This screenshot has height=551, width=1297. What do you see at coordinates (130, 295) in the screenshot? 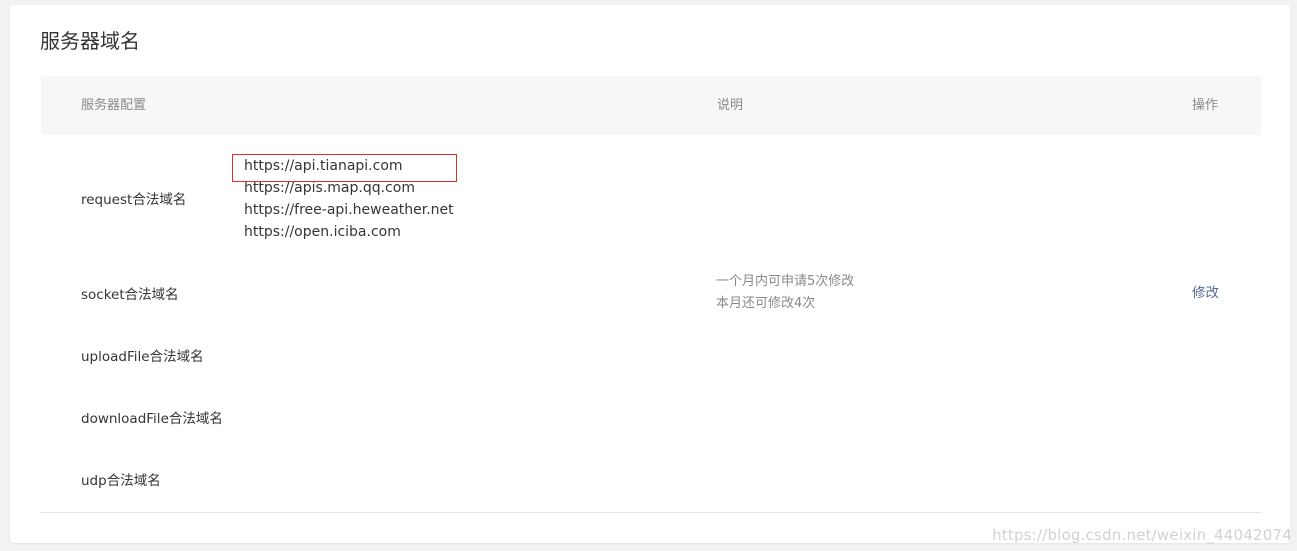
I see `row-label-socket: socket合法域名` at bounding box center [130, 295].